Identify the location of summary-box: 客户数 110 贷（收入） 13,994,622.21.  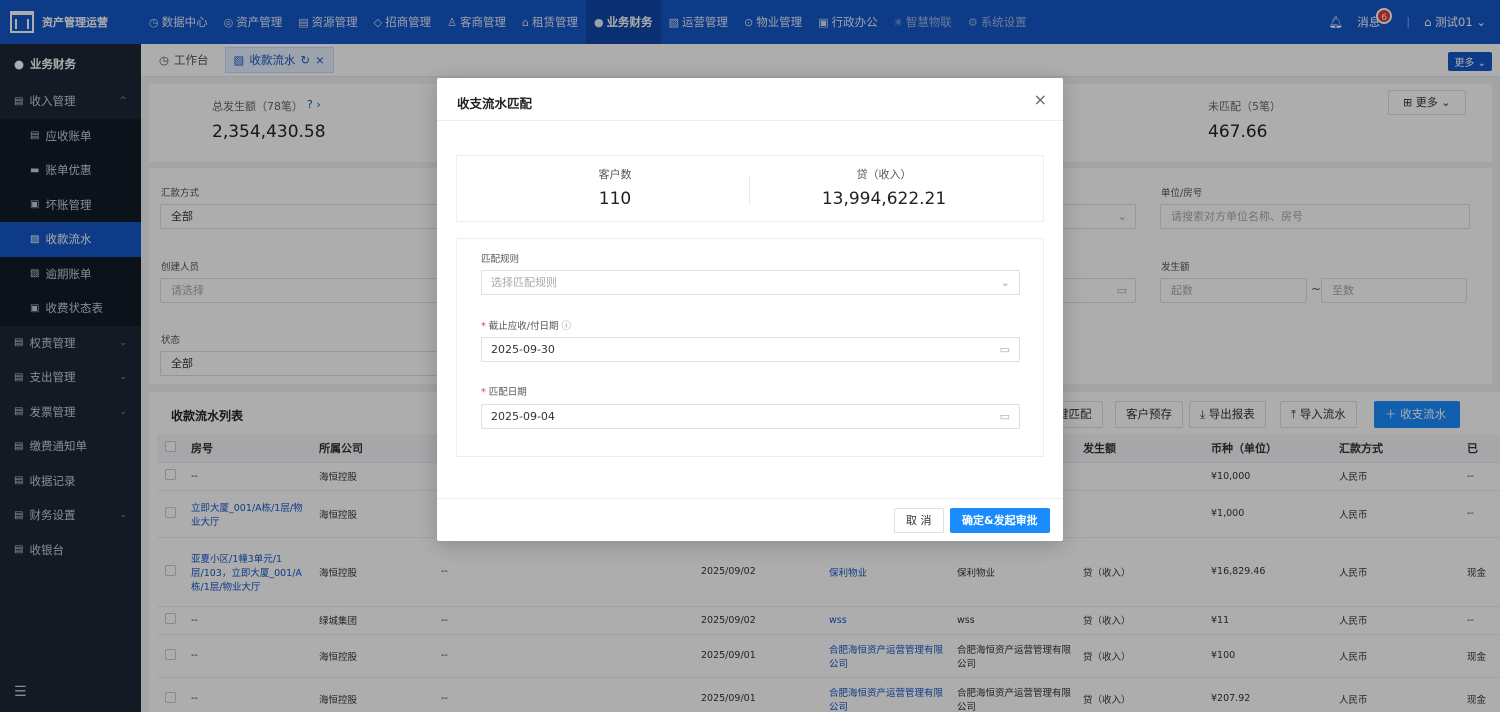
(750, 188).